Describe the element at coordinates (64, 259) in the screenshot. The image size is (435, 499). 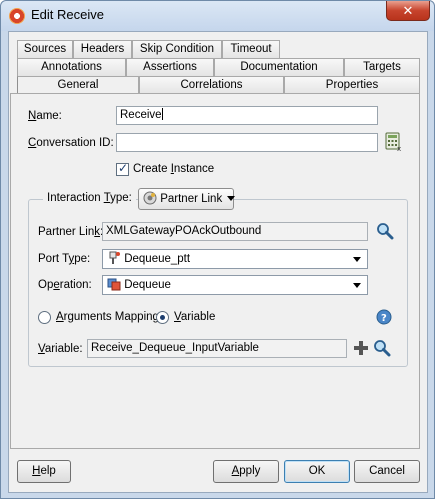
I see `port-type-label: Port Type:` at that location.